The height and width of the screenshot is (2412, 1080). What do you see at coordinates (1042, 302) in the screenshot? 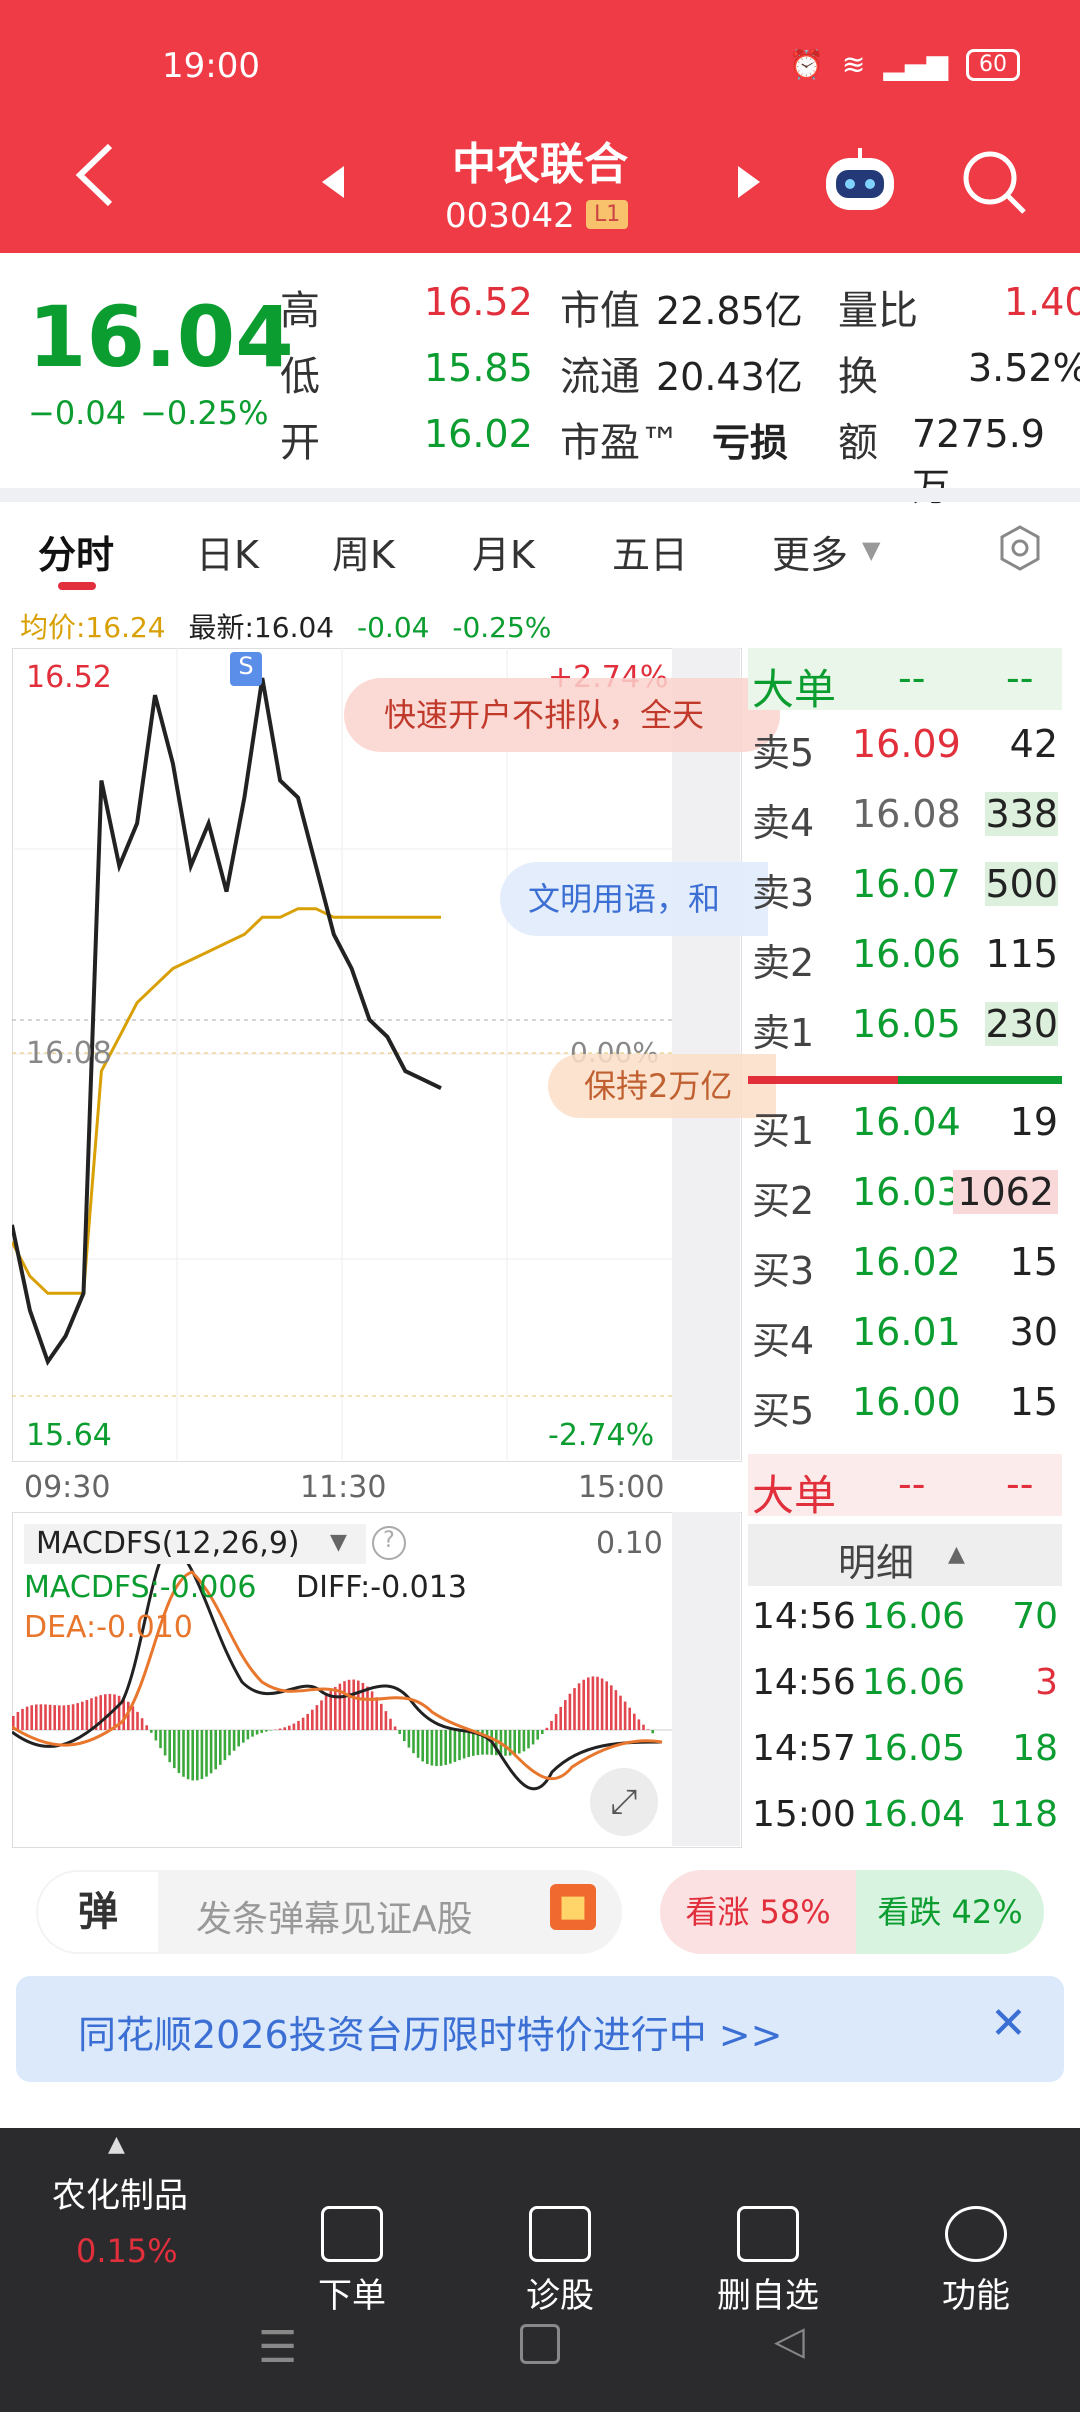
I see `volratio-value: 1.40` at bounding box center [1042, 302].